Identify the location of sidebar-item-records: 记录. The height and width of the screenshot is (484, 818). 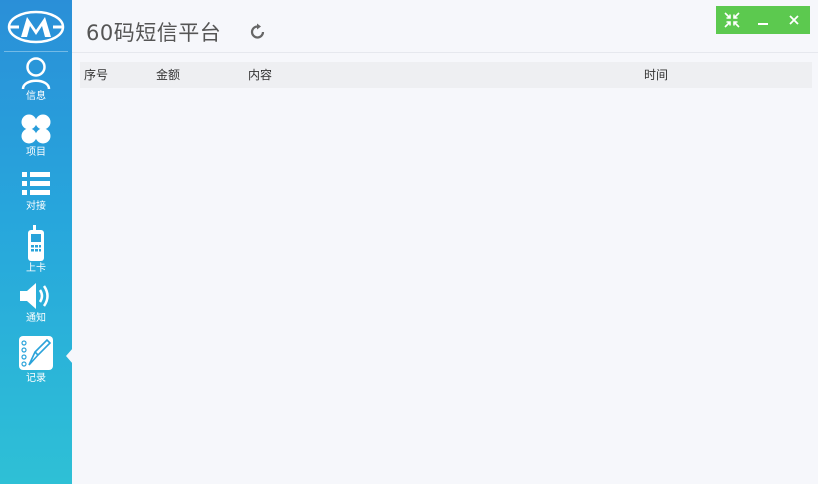
(36, 362).